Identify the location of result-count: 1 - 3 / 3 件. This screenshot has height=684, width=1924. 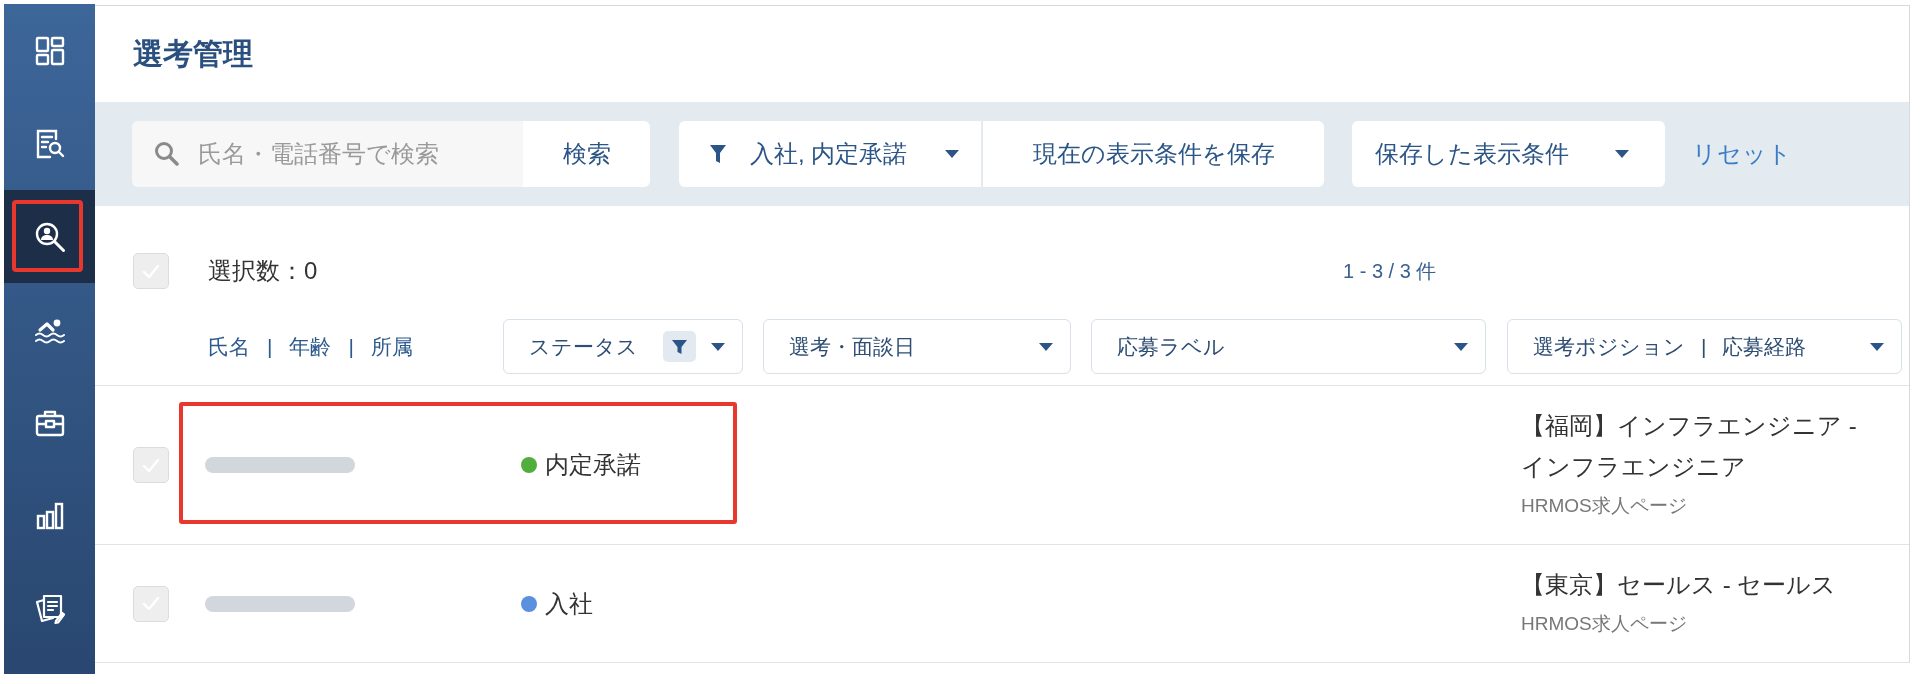
(1390, 271).